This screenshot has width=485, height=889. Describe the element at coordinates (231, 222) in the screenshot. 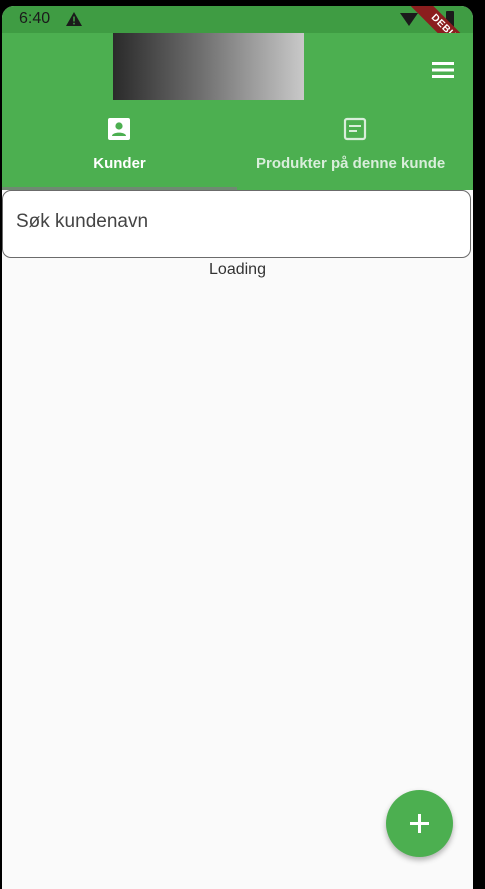

I see `search-input` at that location.